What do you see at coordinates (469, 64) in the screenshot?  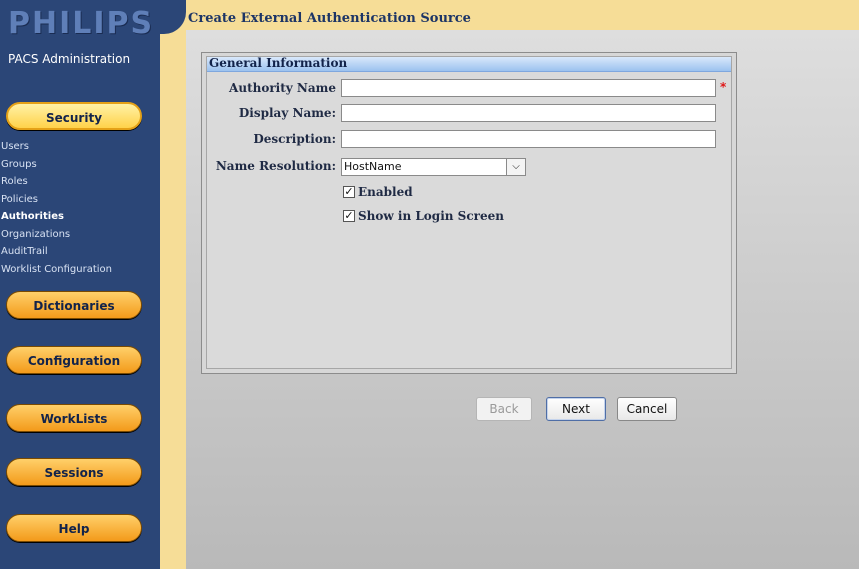 I see `panel-header: General Information` at bounding box center [469, 64].